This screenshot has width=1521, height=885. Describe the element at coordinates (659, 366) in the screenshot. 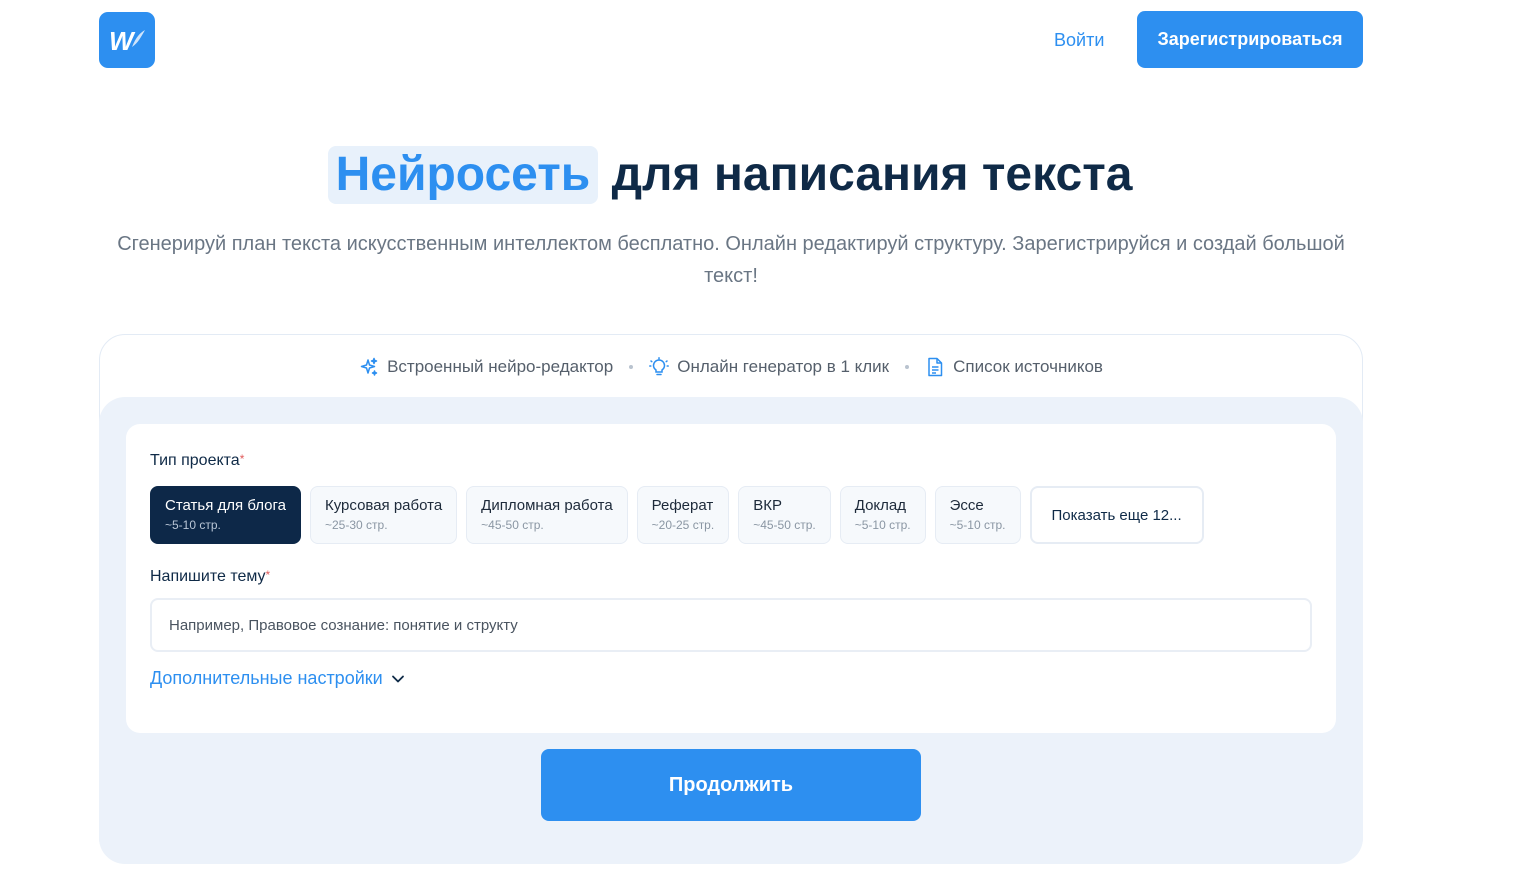

I see `lightbulb-icon` at that location.